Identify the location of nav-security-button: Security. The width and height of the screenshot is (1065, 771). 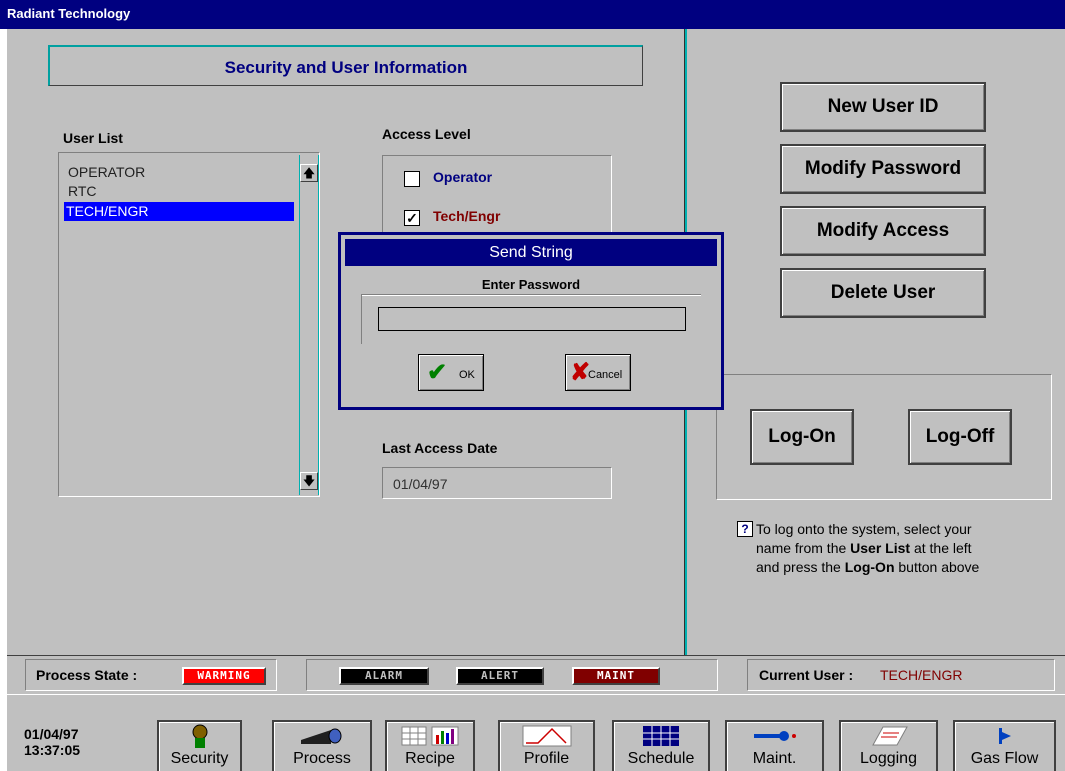
(199, 745).